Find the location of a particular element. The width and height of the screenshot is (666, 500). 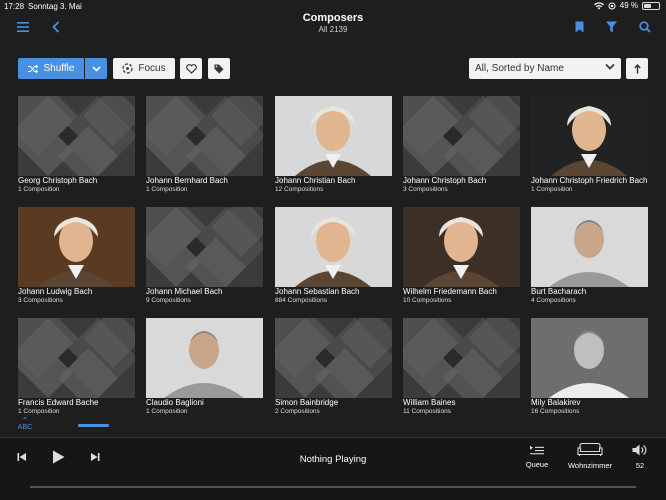

alphabet-index-button: ⌃ ABC is located at coordinates (25, 424).